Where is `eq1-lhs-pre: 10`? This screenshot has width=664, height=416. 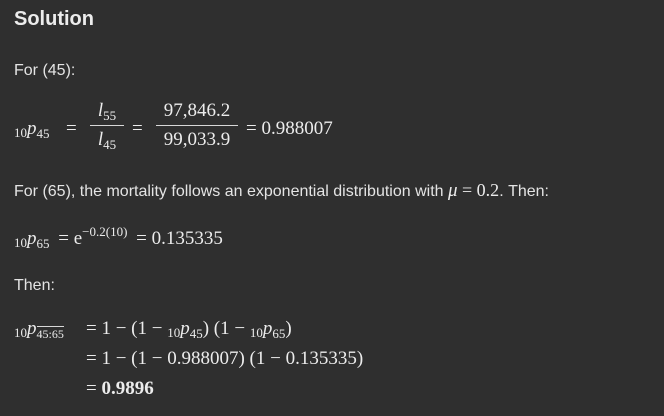 eq1-lhs-pre: 10 is located at coordinates (20, 132).